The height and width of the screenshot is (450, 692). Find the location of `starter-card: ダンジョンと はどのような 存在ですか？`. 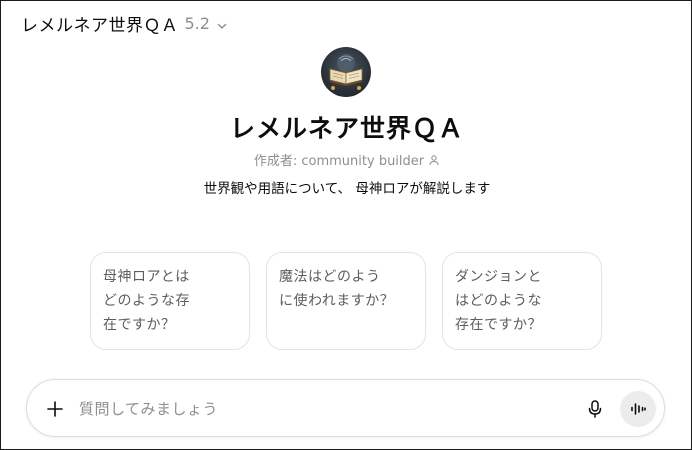

starter-card: ダンジョンと はどのような 存在ですか？ is located at coordinates (522, 301).